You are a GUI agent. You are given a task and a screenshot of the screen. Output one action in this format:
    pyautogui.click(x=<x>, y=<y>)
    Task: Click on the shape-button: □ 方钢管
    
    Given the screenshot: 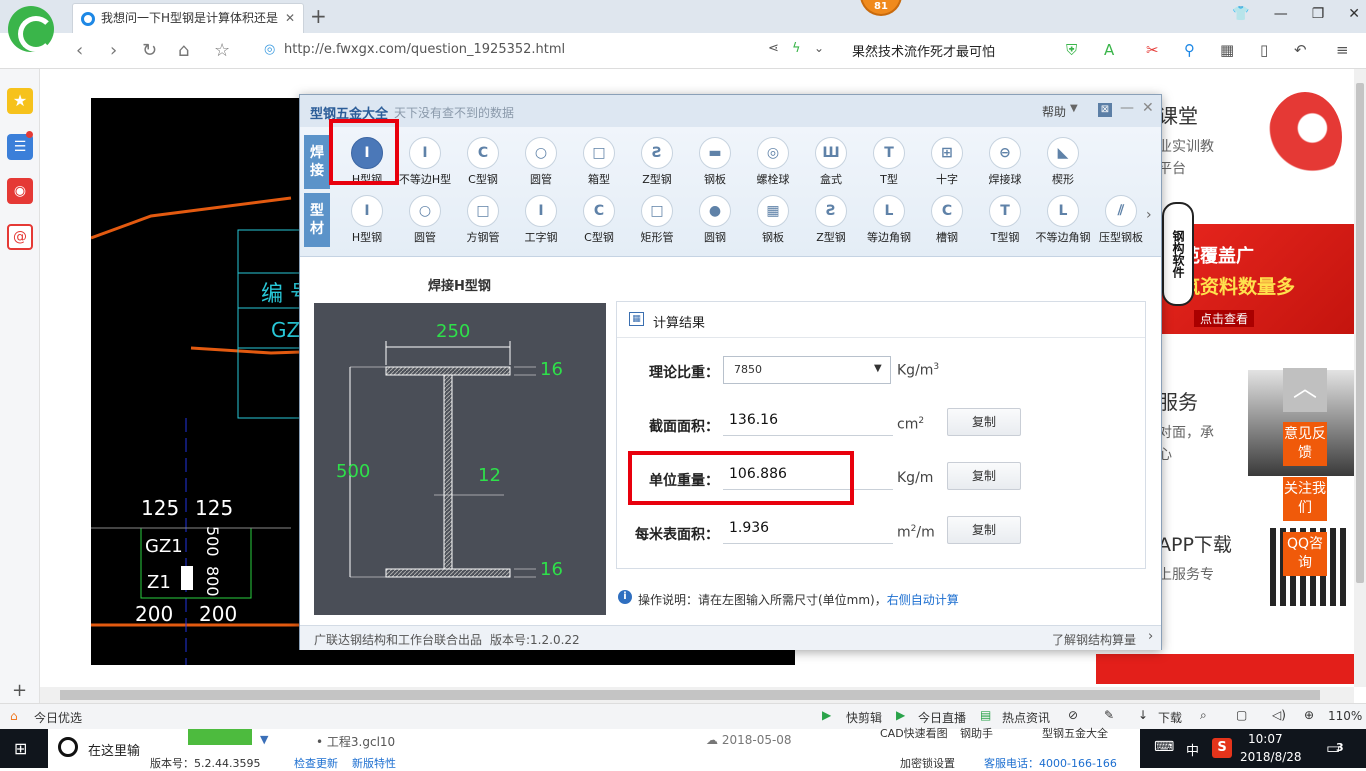 What is the action you would take?
    pyautogui.click(x=483, y=218)
    